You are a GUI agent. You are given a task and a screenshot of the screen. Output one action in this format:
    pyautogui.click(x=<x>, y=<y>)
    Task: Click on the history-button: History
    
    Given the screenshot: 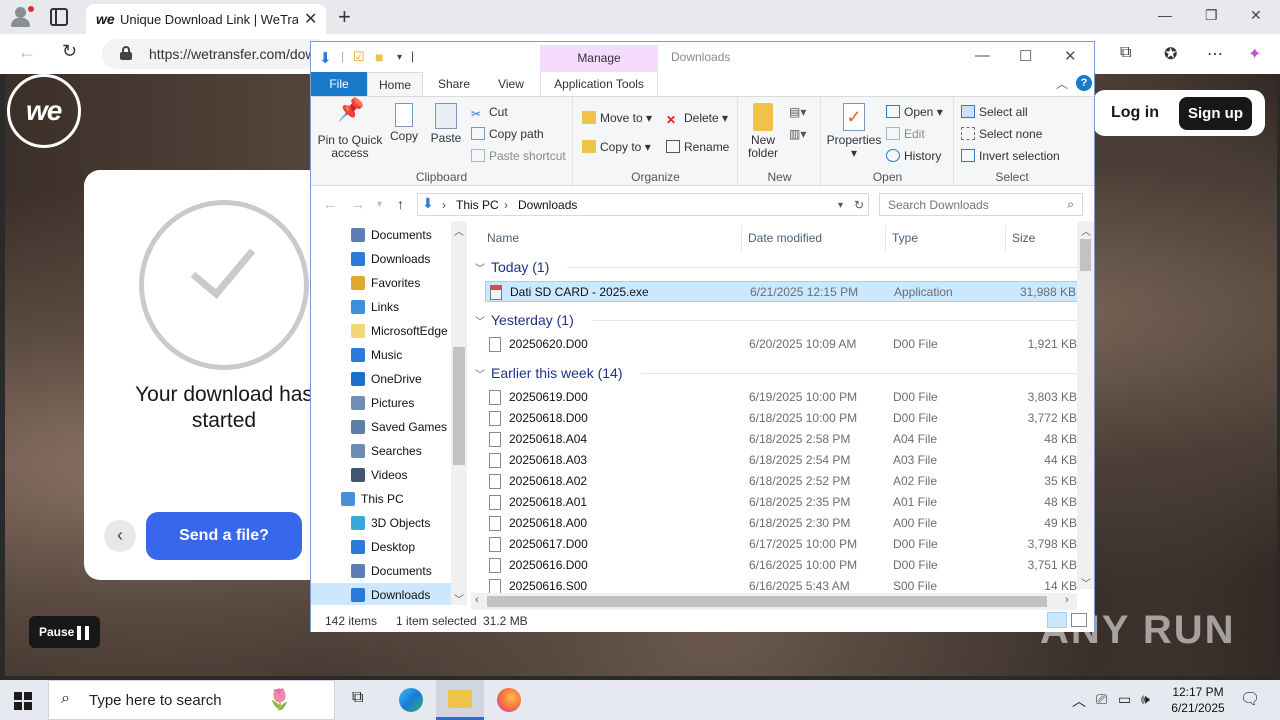 What is the action you would take?
    pyautogui.click(x=913, y=156)
    